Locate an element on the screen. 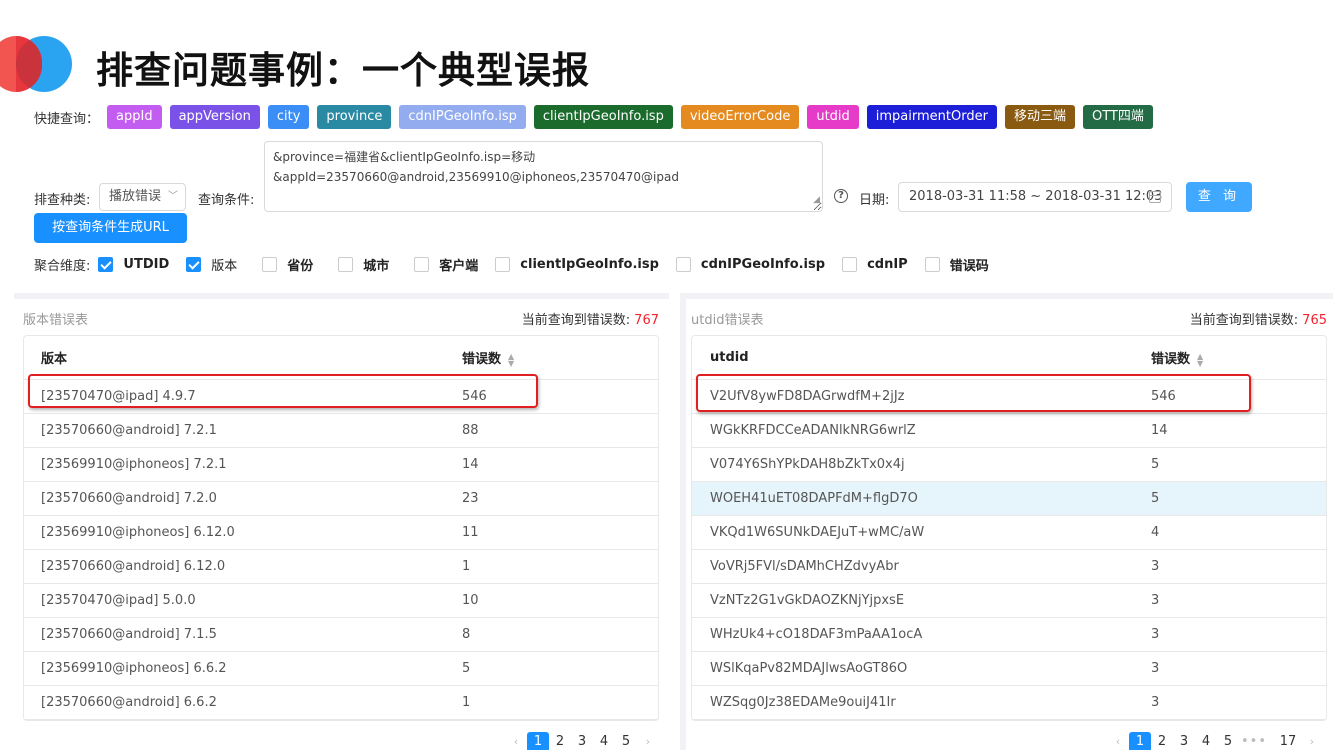 Image resolution: width=1333 pixels, height=750 pixels. dimension-checkbox: cdnIP is located at coordinates (875, 264).